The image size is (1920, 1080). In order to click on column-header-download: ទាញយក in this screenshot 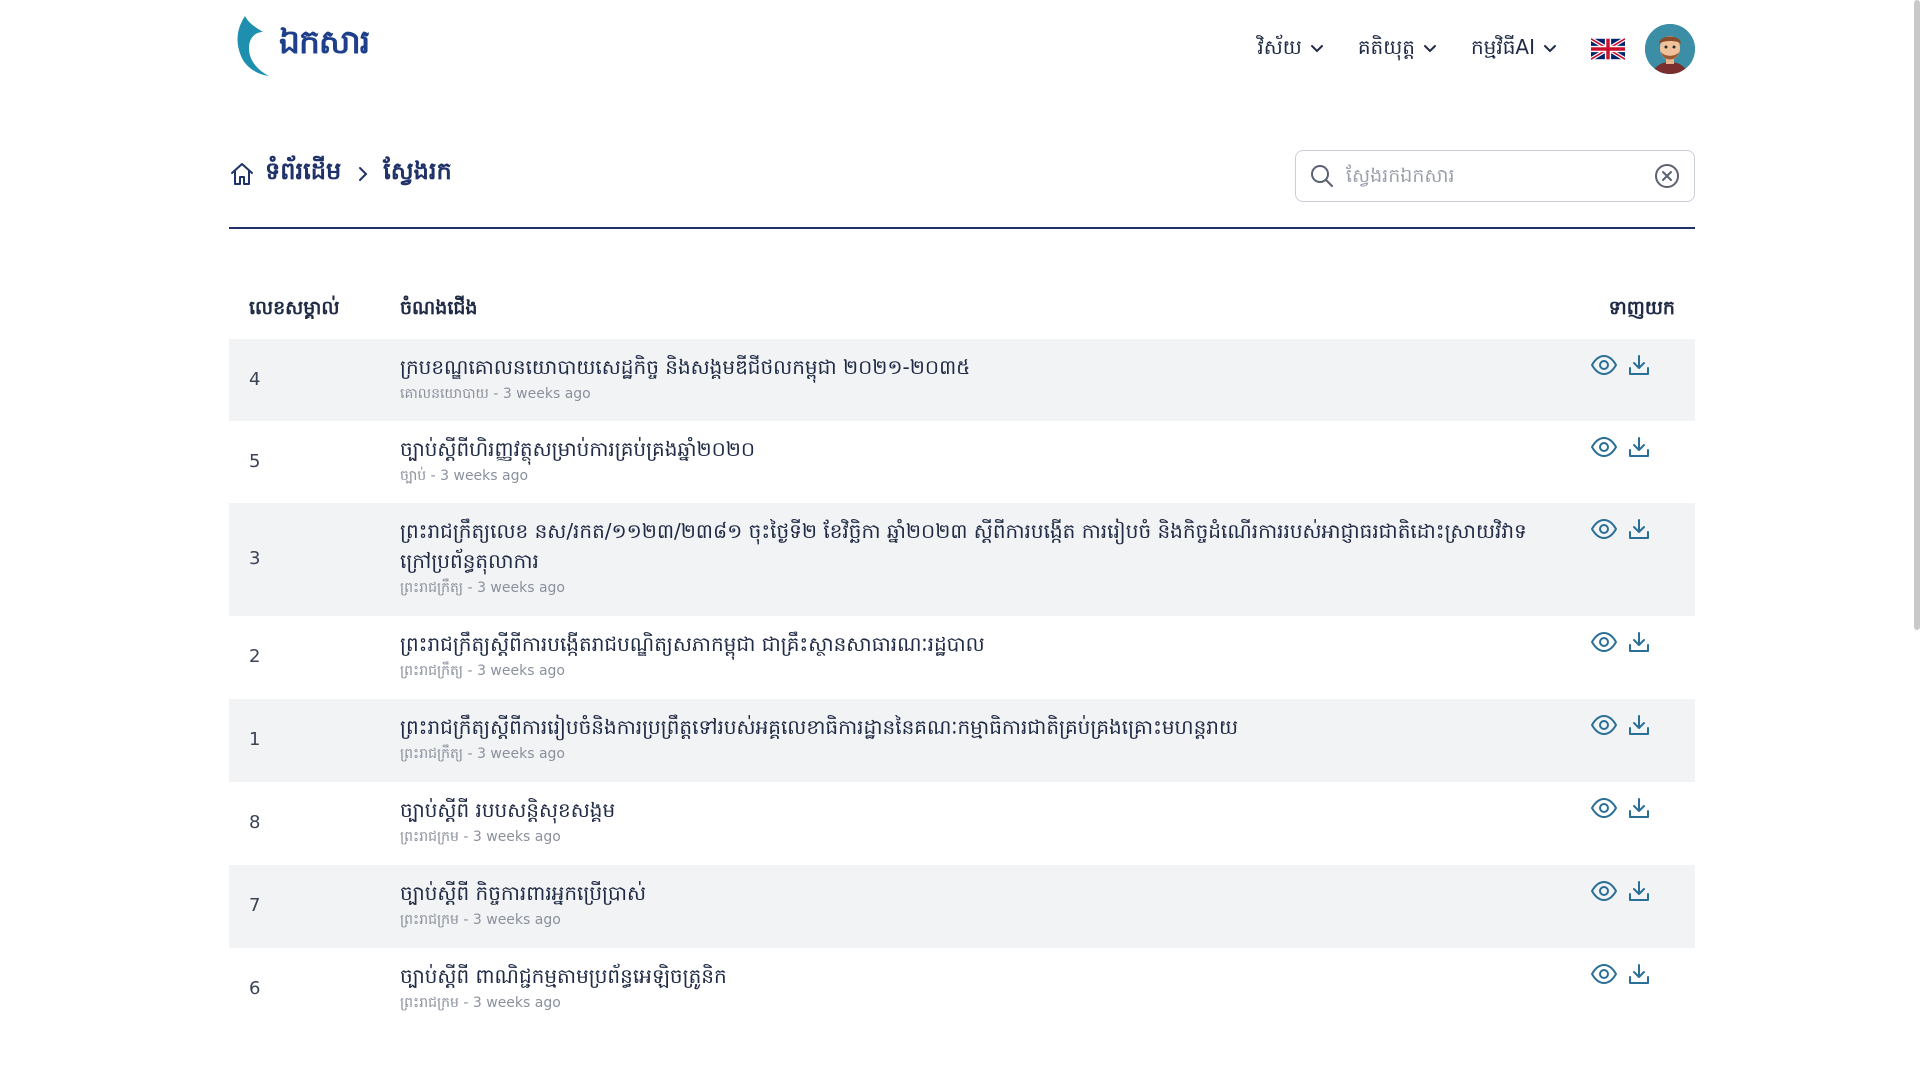, I will do `click(1641, 308)`.